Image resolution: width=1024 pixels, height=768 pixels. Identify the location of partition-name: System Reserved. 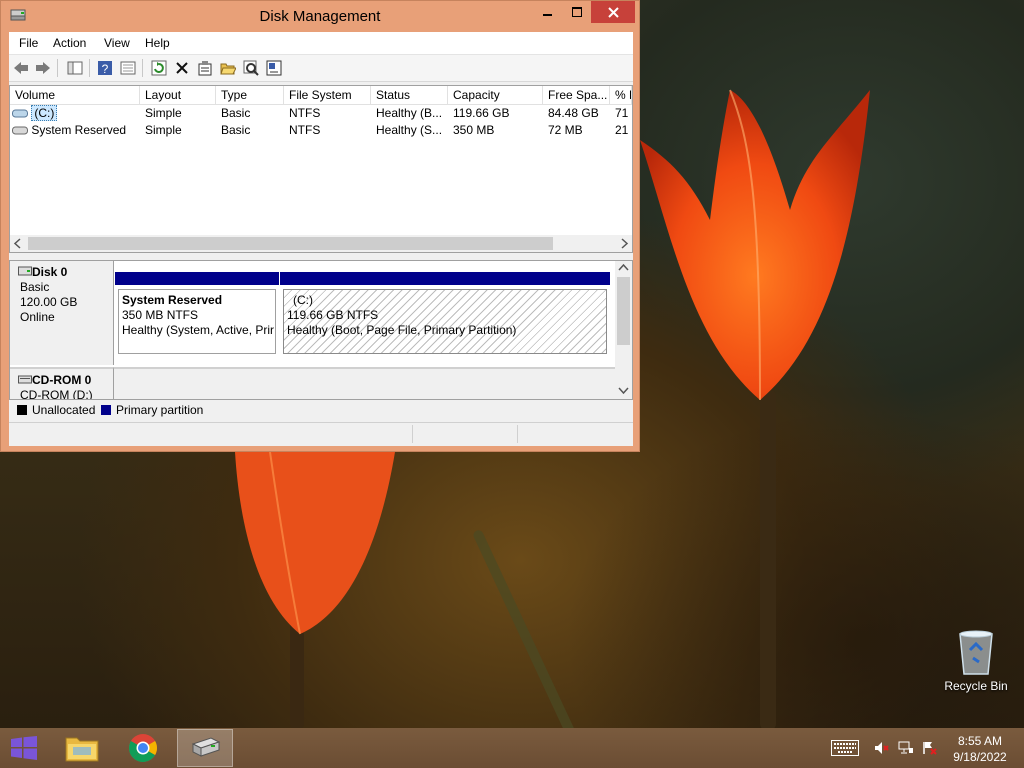
(172, 300).